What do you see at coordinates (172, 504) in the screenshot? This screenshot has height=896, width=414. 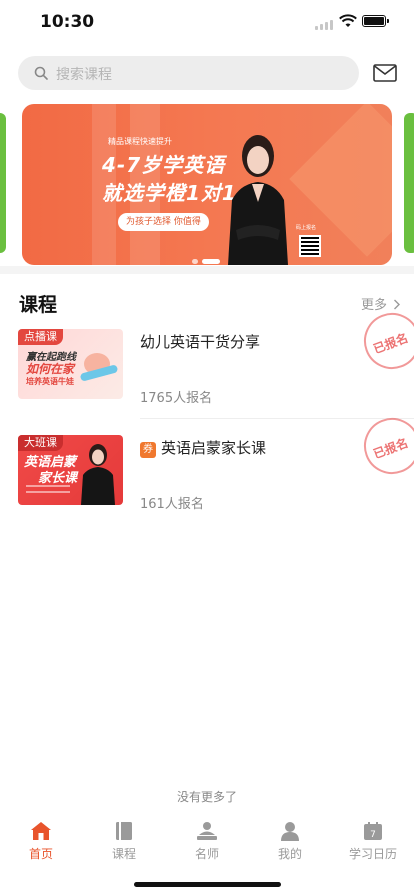 I see `enrollment-count: 161人报名` at bounding box center [172, 504].